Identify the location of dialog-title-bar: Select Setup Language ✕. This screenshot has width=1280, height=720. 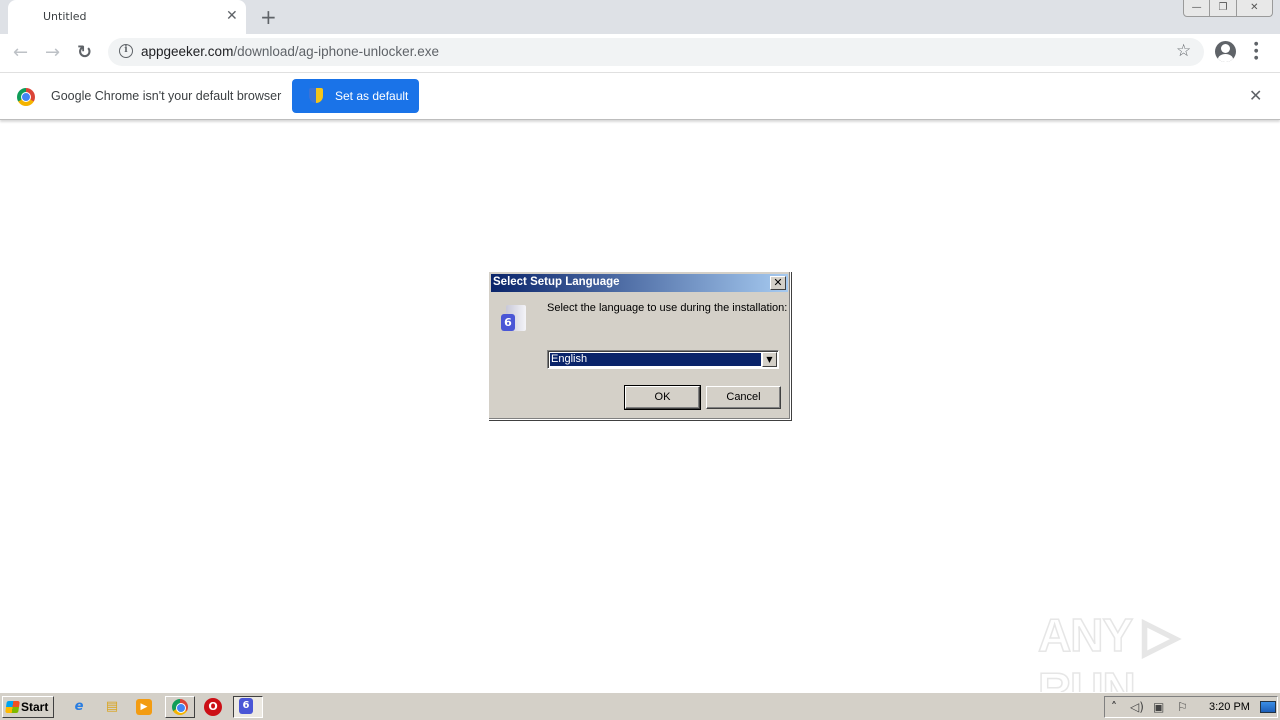
(639, 283).